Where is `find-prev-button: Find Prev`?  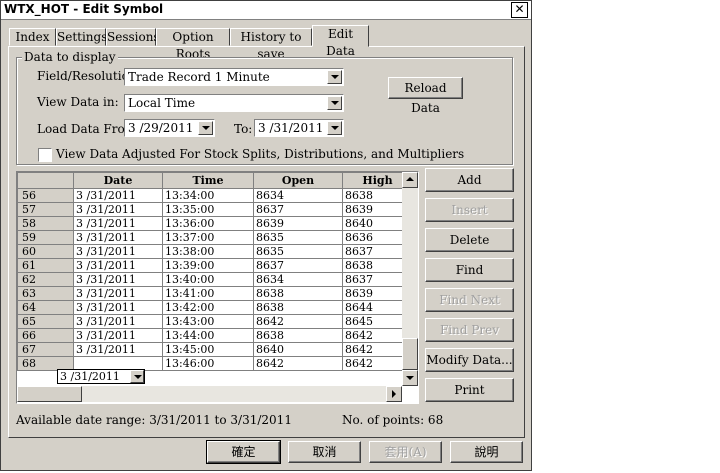
find-prev-button: Find Prev is located at coordinates (469, 330).